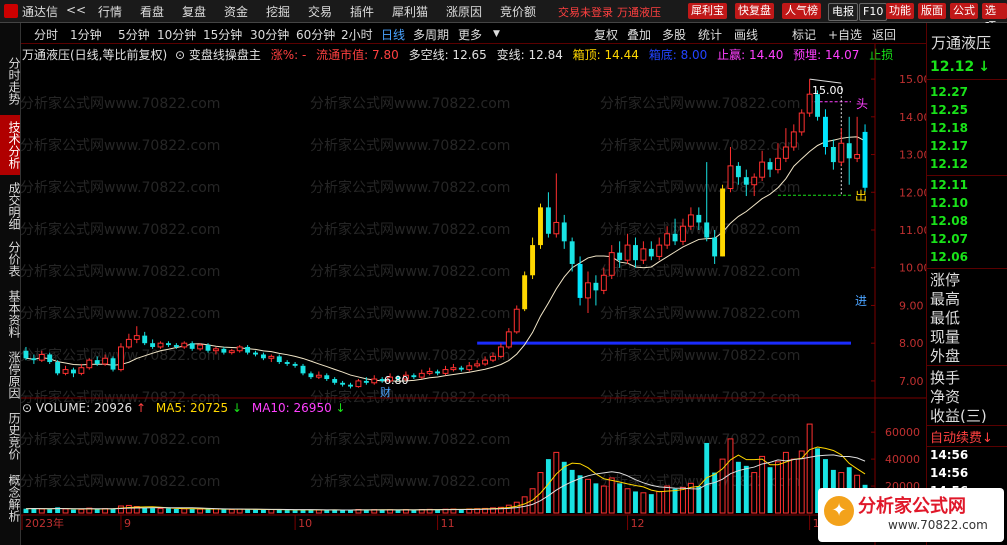 The width and height of the screenshot is (1007, 545). What do you see at coordinates (949, 203) in the screenshot?
I see `ladder-price-7: 12.10` at bounding box center [949, 203].